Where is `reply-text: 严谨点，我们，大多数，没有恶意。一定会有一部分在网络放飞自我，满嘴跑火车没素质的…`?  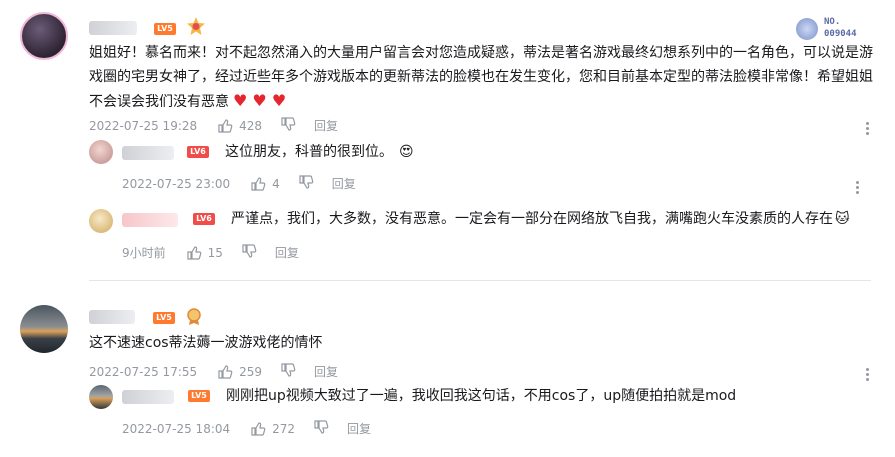 reply-text: 严谨点，我们，大多数，没有恶意。一定会有一部分在网络放飞自我，满嘴跑火车没素质的… is located at coordinates (540, 219).